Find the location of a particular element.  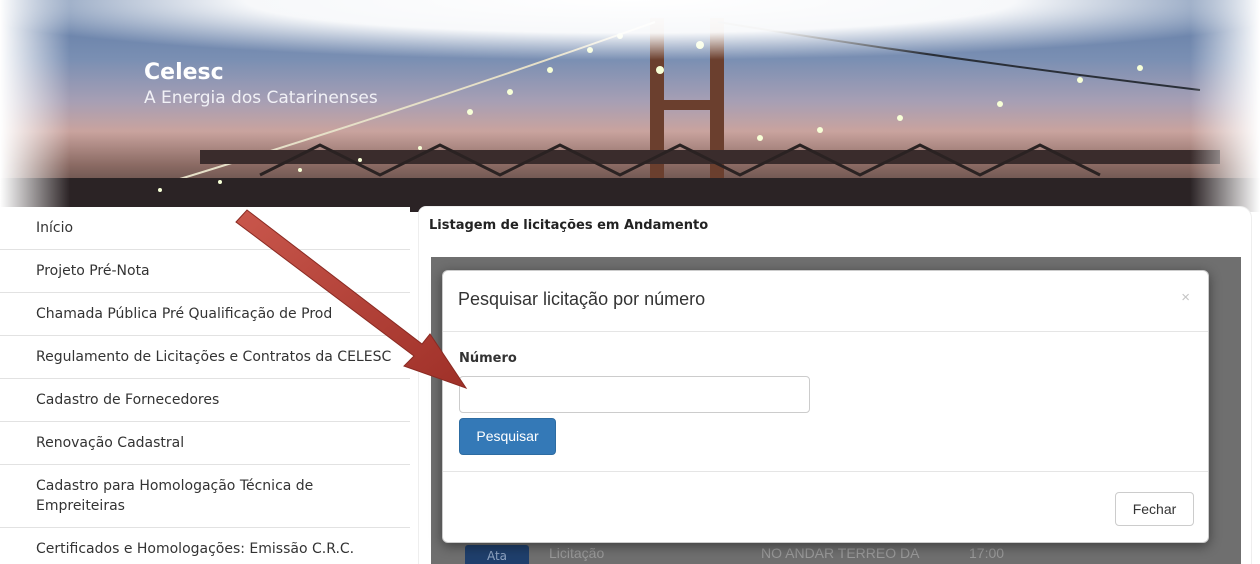

row-time: 17:00 is located at coordinates (987, 553).